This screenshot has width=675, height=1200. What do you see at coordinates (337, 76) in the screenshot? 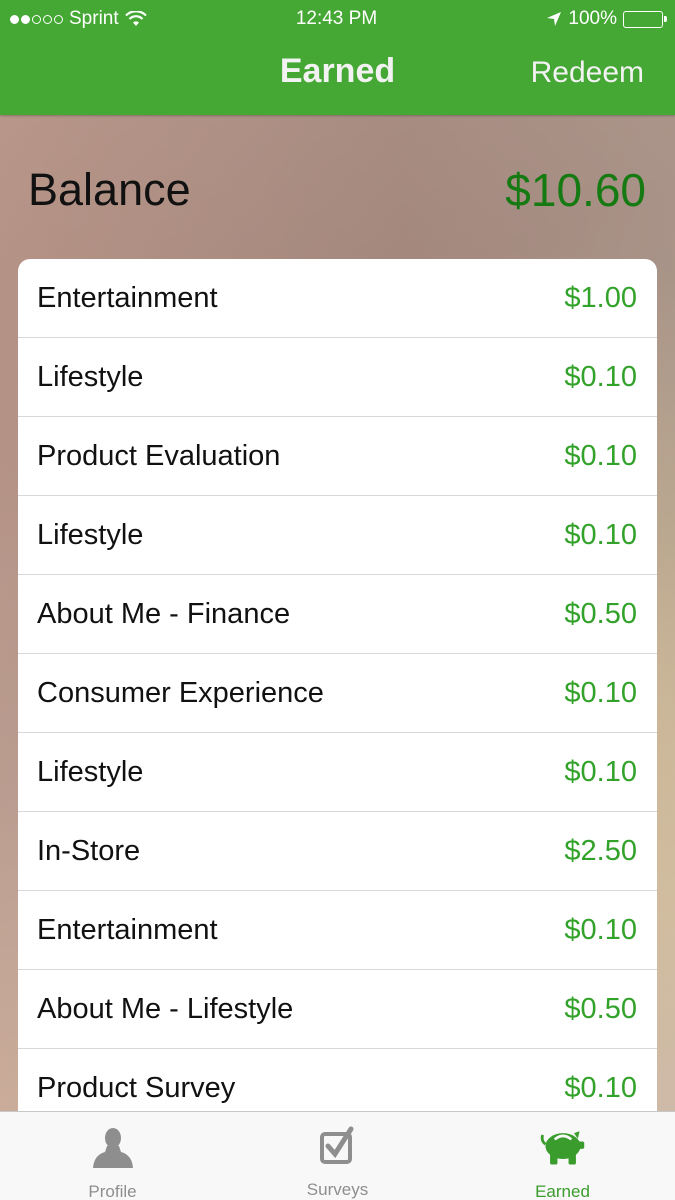
I see `nav-bar: Earned Redeem` at bounding box center [337, 76].